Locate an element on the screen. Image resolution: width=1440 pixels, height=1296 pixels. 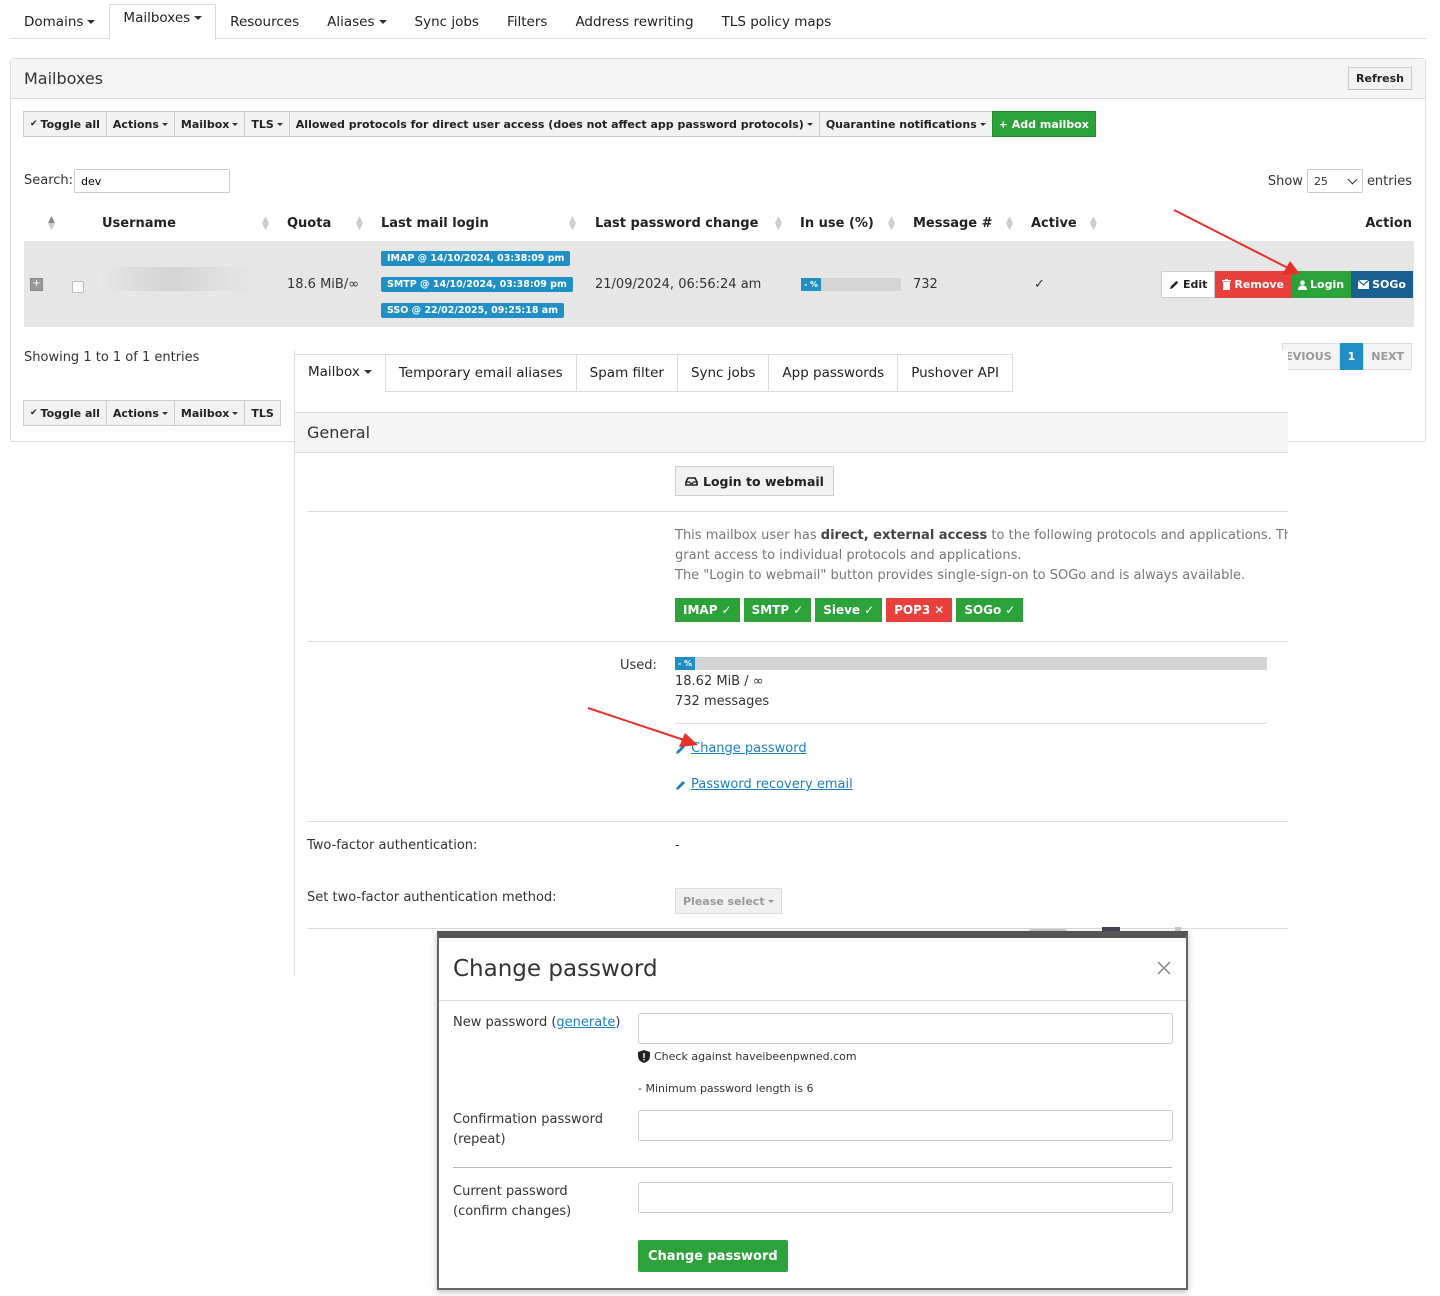
new-password-label: New password (generate) is located at coordinates (536, 1023).